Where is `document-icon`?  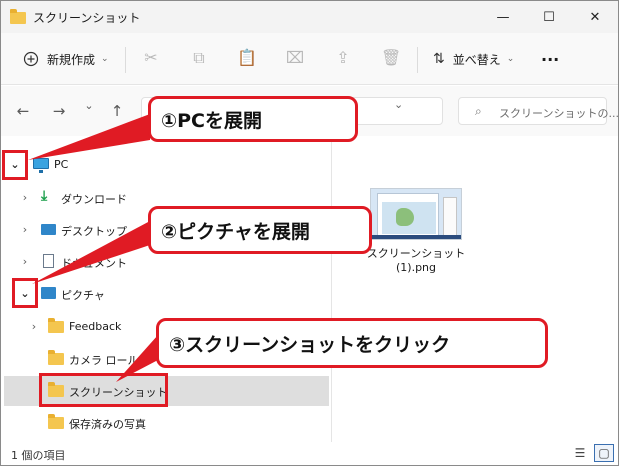 document-icon is located at coordinates (49, 261).